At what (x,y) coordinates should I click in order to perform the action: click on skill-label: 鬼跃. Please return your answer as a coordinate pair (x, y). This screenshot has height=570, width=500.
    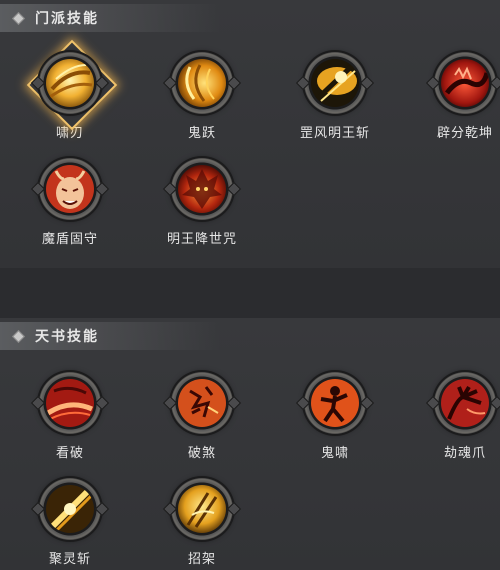
    Looking at the image, I should click on (201, 133).